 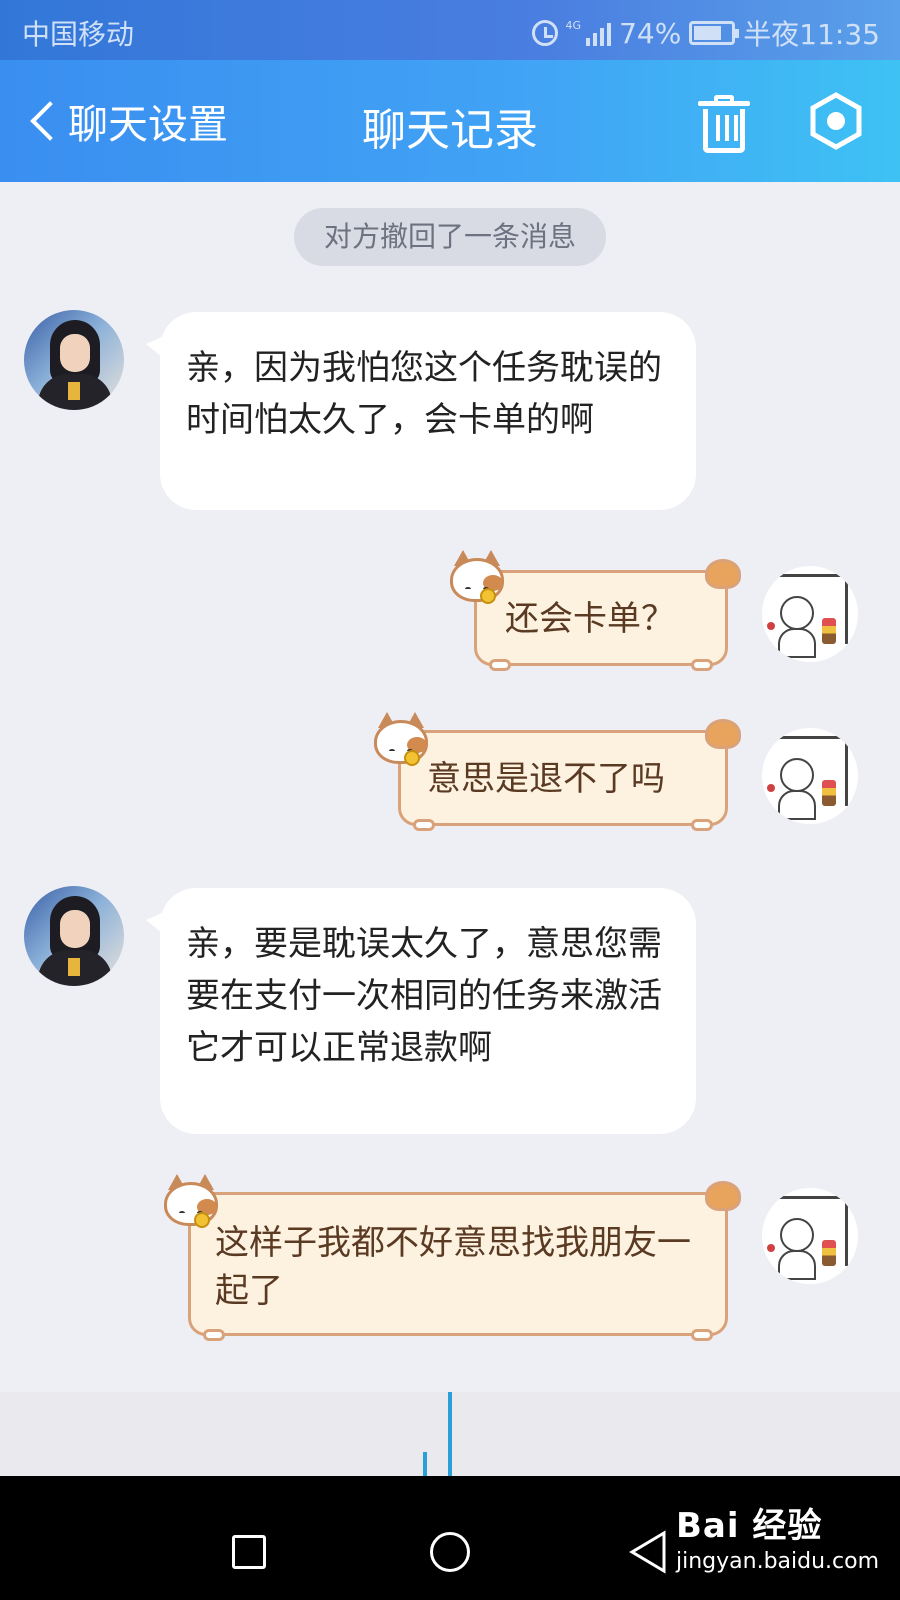 I want to click on home-icon, so click(x=450, y=1552).